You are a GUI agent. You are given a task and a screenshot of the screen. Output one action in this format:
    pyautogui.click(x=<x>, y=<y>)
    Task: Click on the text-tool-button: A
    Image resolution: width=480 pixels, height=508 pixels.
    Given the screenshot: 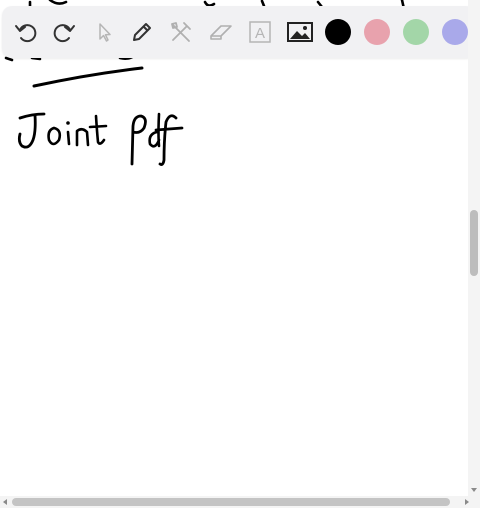 What is the action you would take?
    pyautogui.click(x=260, y=32)
    